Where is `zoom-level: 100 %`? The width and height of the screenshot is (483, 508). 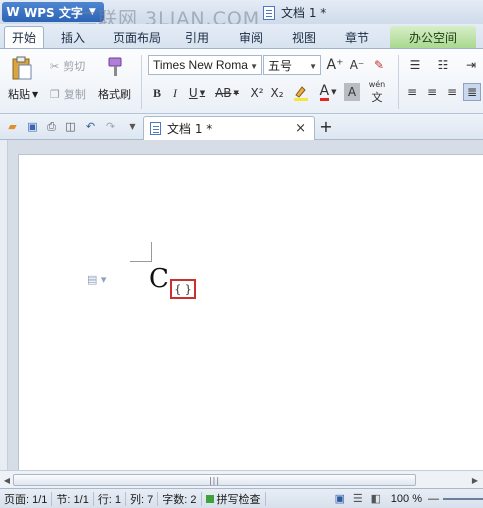 zoom-level: 100 % is located at coordinates (406, 499).